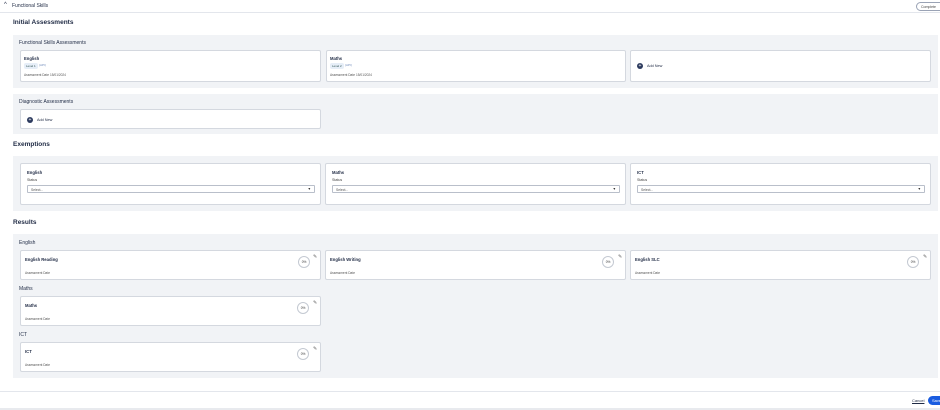 The width and height of the screenshot is (940, 410). I want to click on exemption-title: English, so click(35, 172).